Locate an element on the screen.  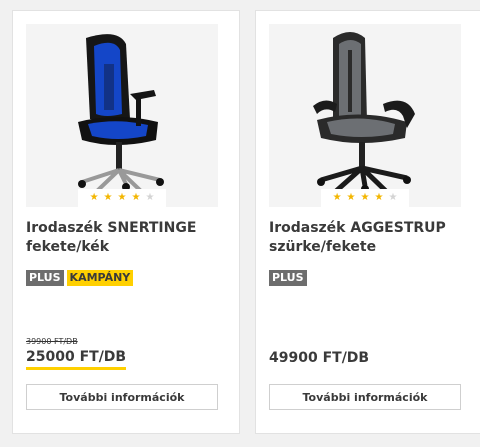
product-title: Irodaszék SNERTINGE fekete/kék is located at coordinates (126, 238).